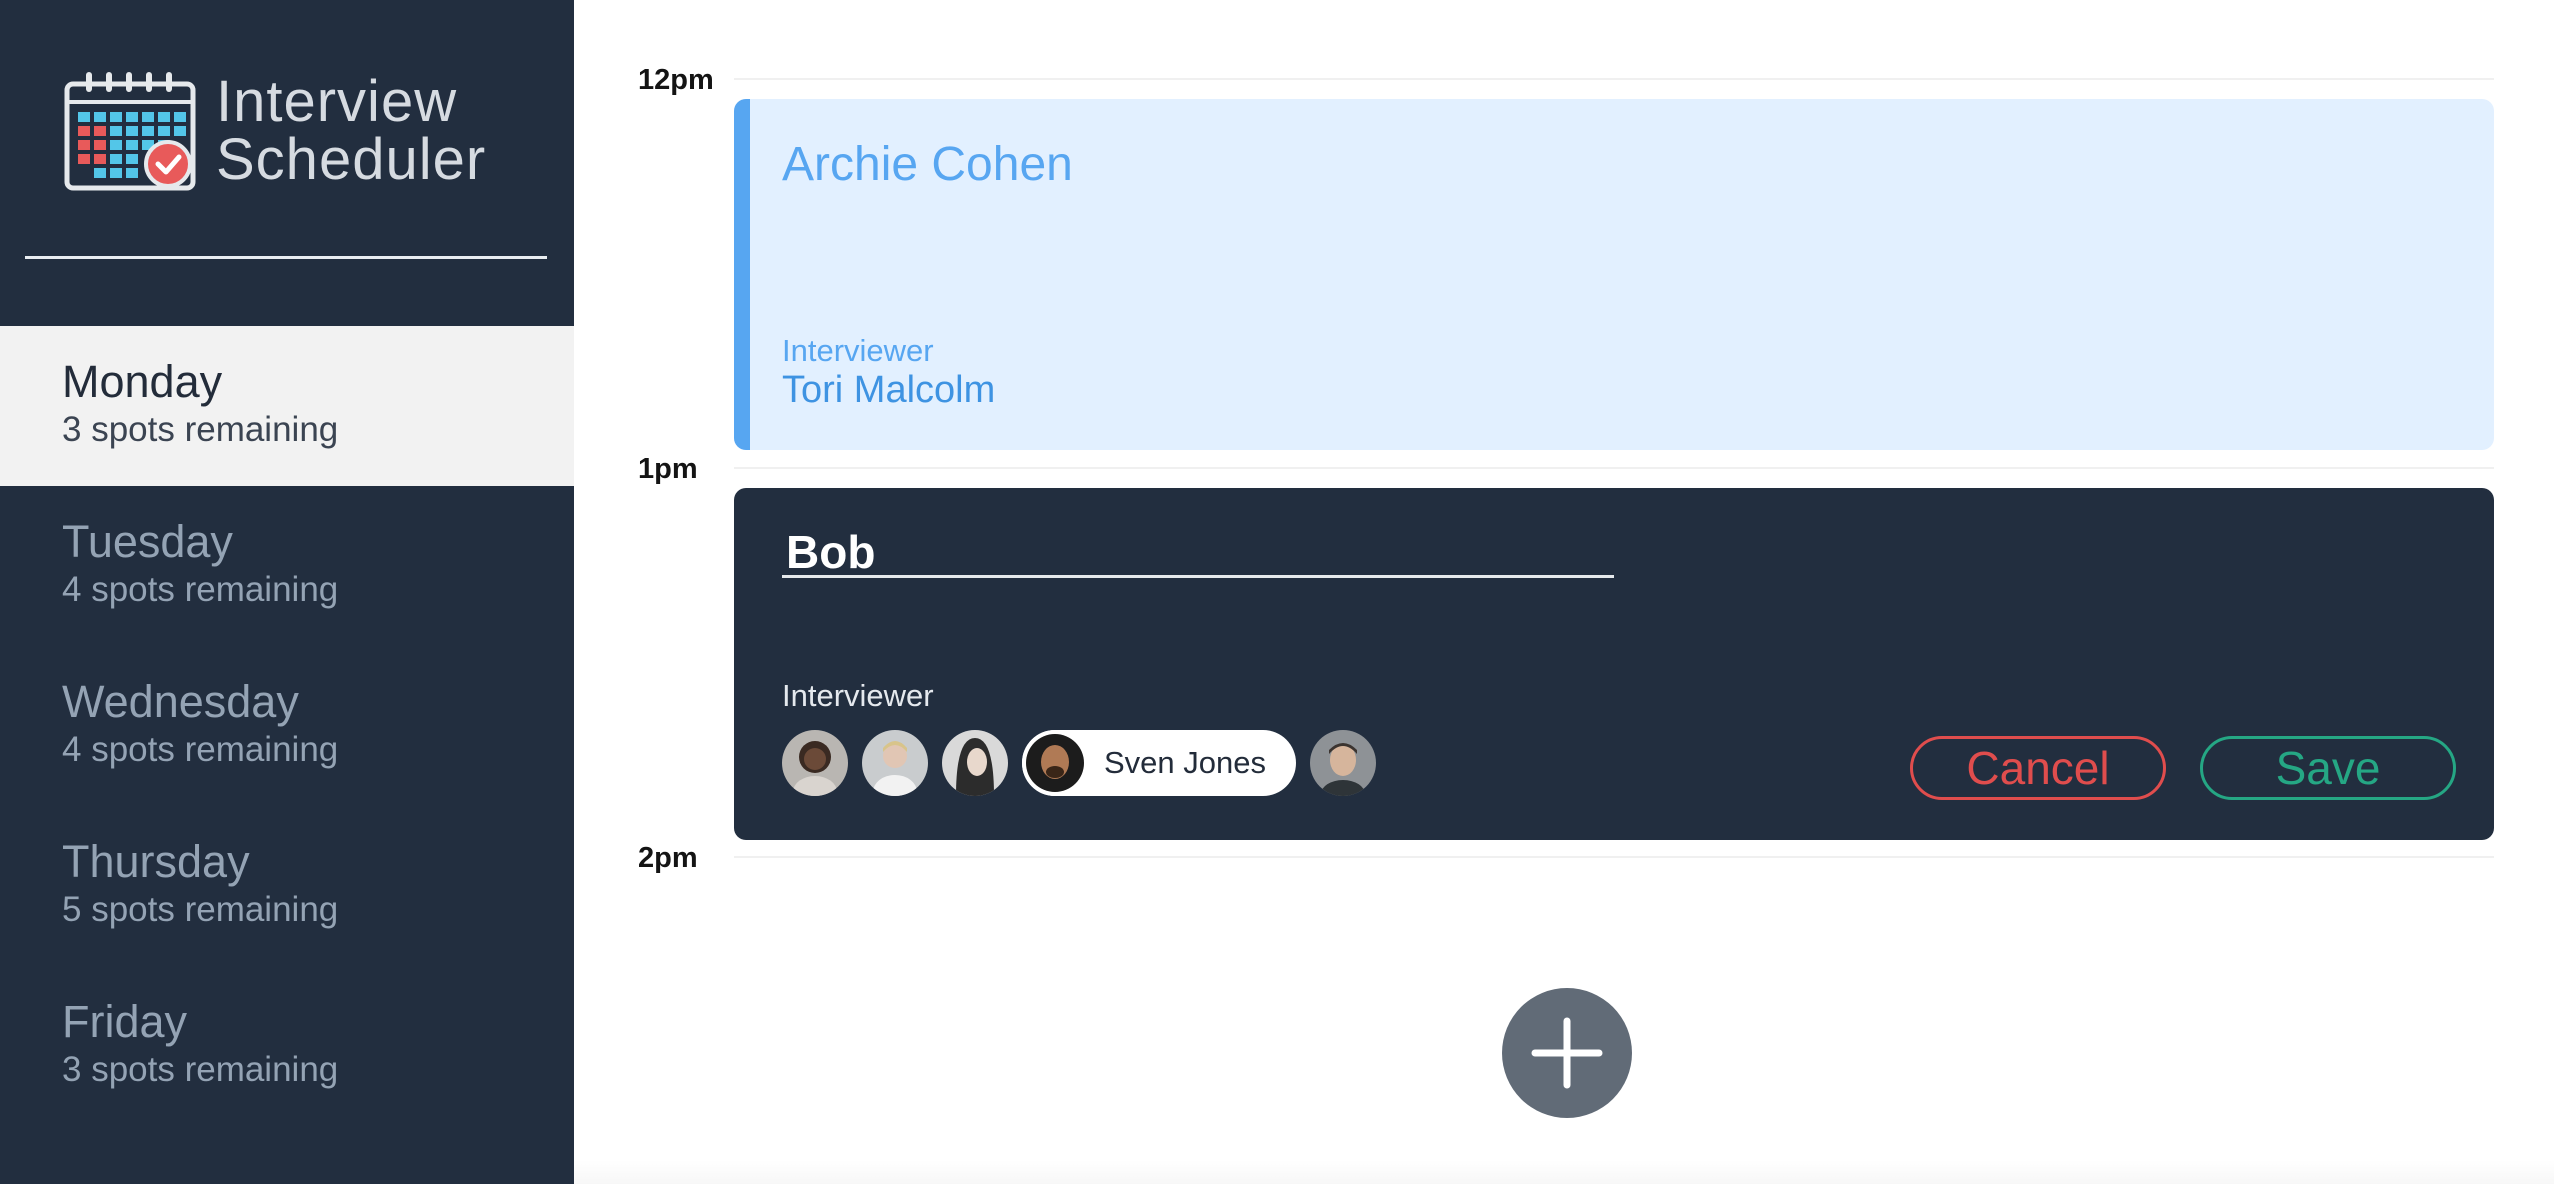  Describe the element at coordinates (742, 274) in the screenshot. I see `appointment-accent-bar` at that location.